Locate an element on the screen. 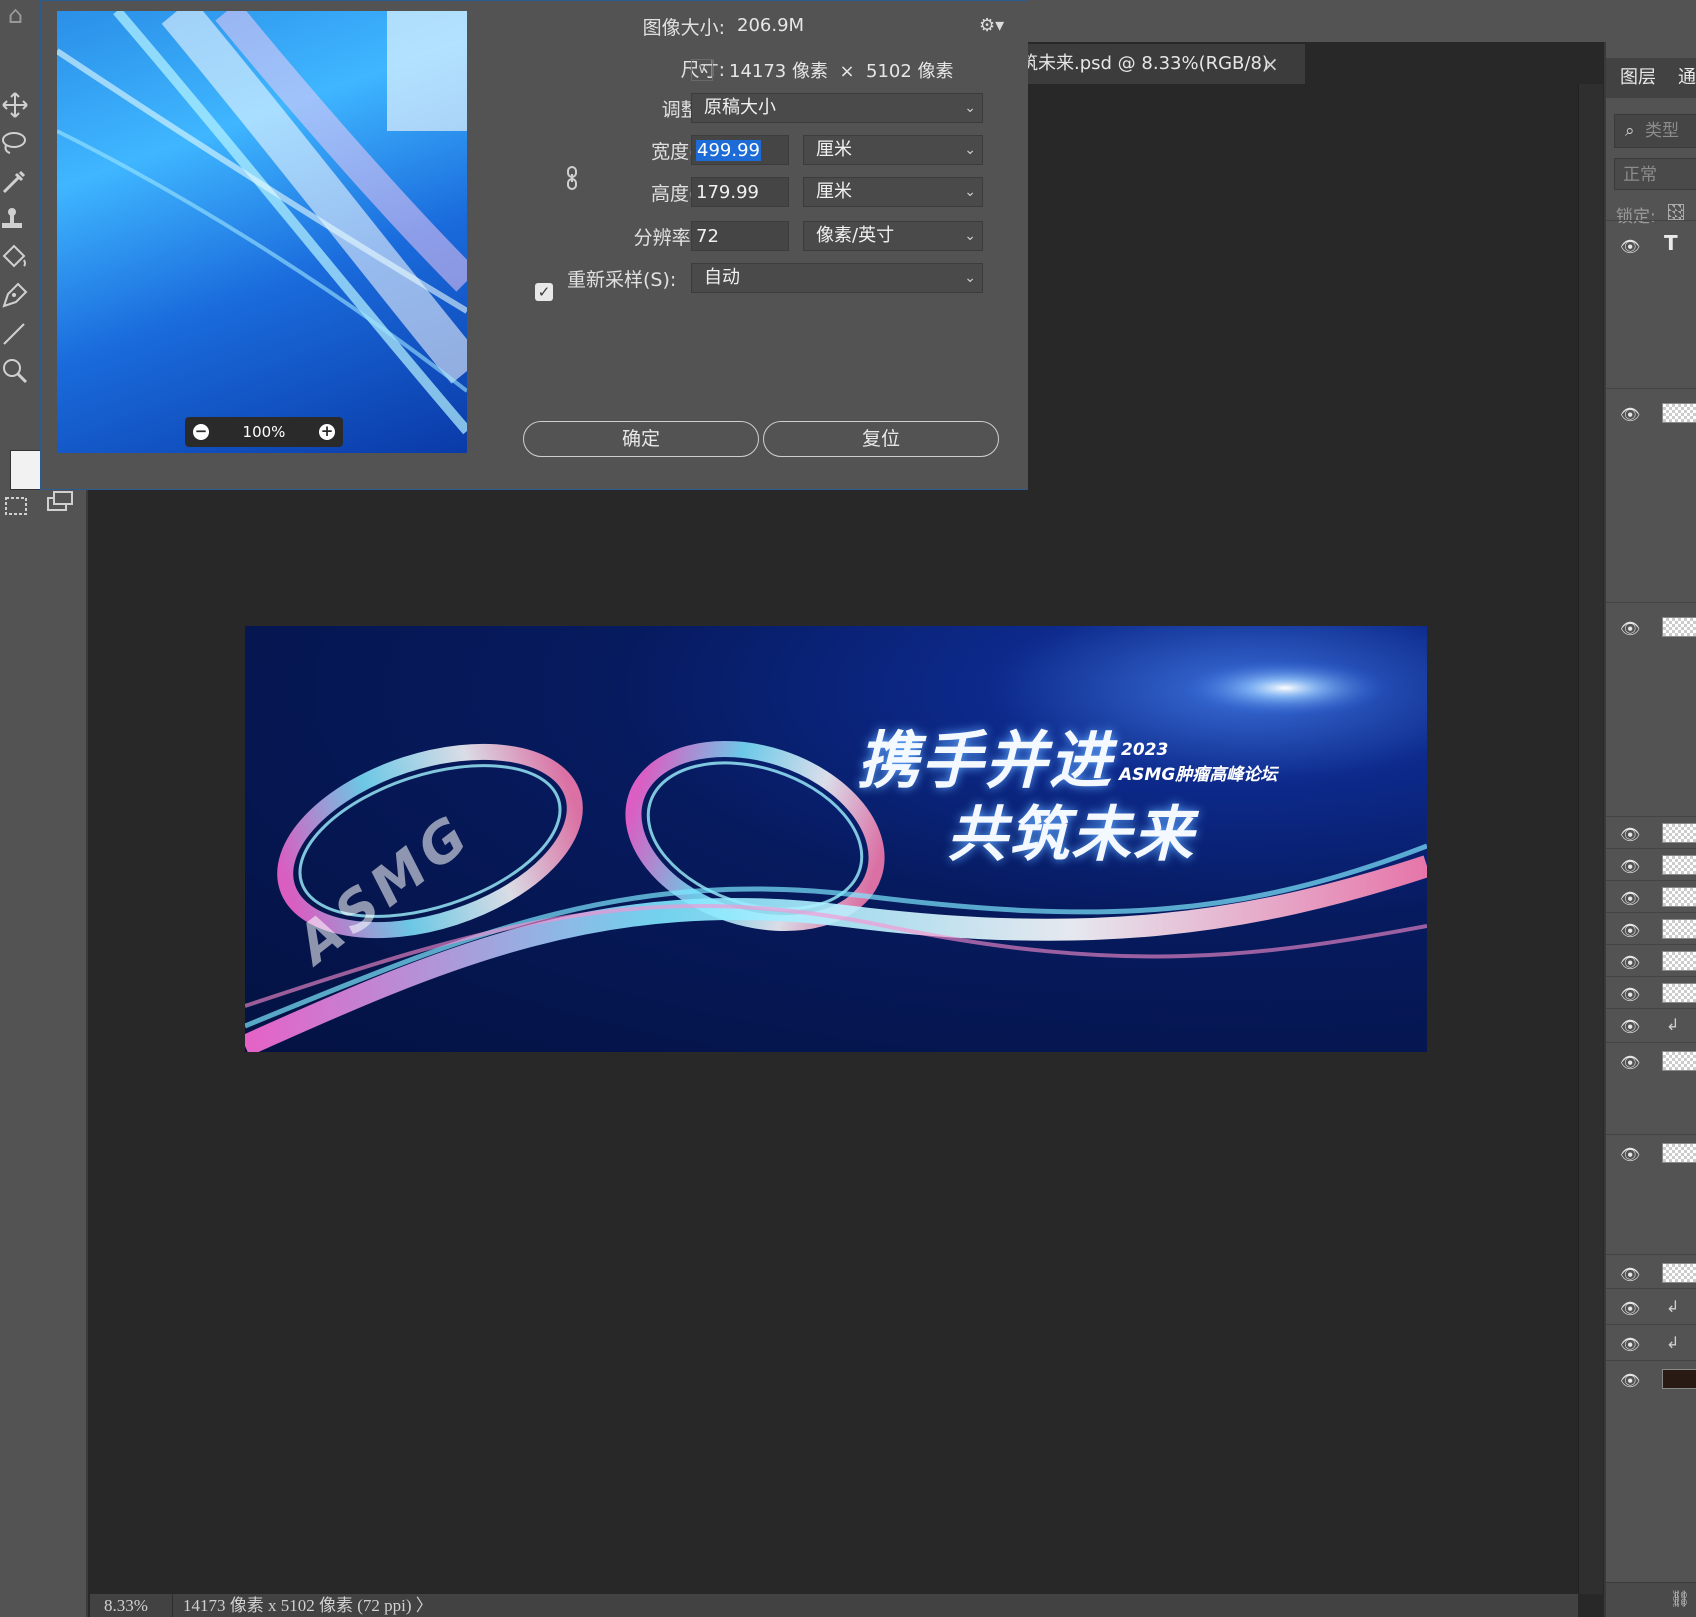 This screenshot has width=1696, height=1617. clipping-arrow-icon: ↲ is located at coordinates (1673, 1342).